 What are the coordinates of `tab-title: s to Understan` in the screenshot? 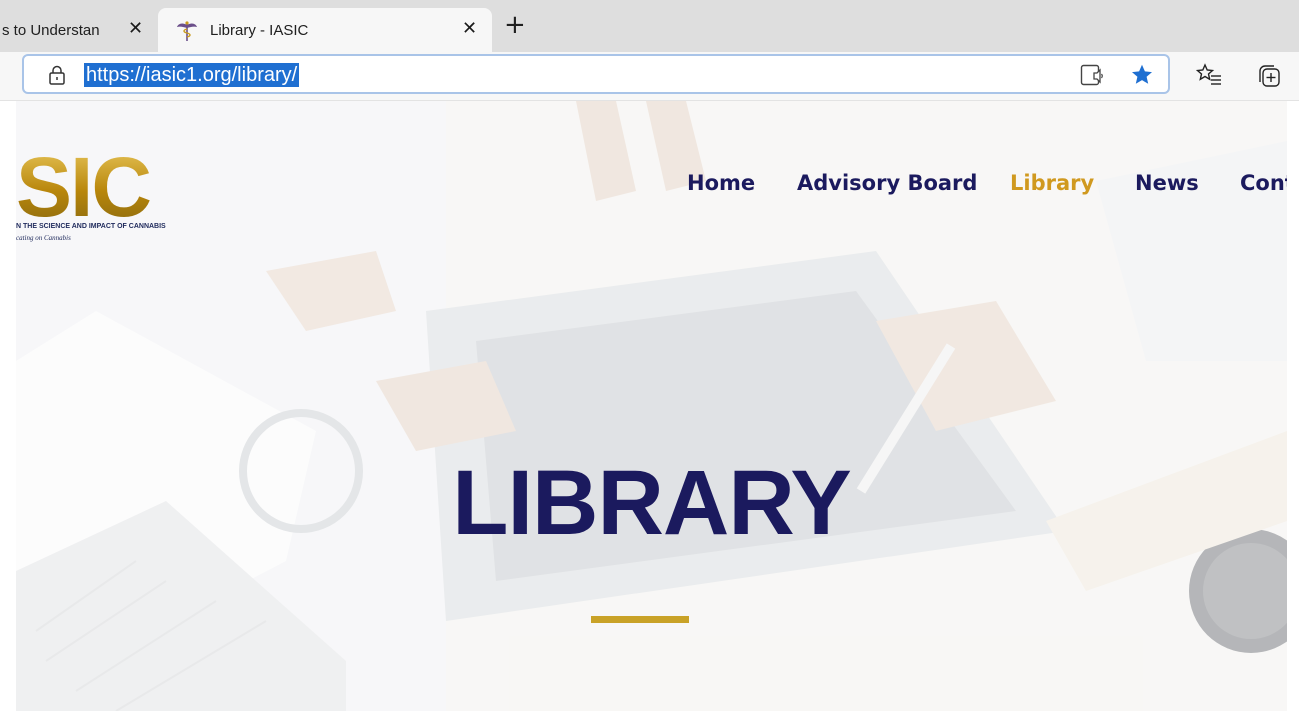 It's located at (51, 30).